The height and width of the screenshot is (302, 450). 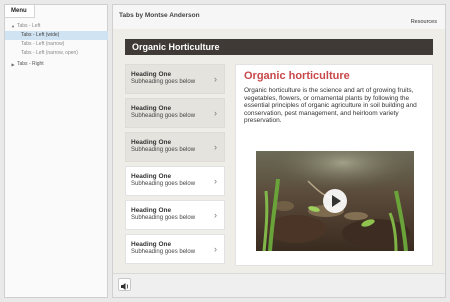 I want to click on menu-item-tabs-right: ▶ Tabs - Right, so click(x=56, y=64).